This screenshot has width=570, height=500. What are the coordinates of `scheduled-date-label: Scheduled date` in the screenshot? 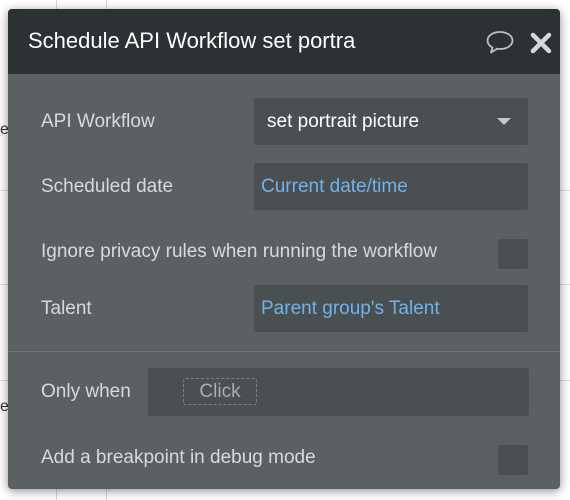 It's located at (107, 186).